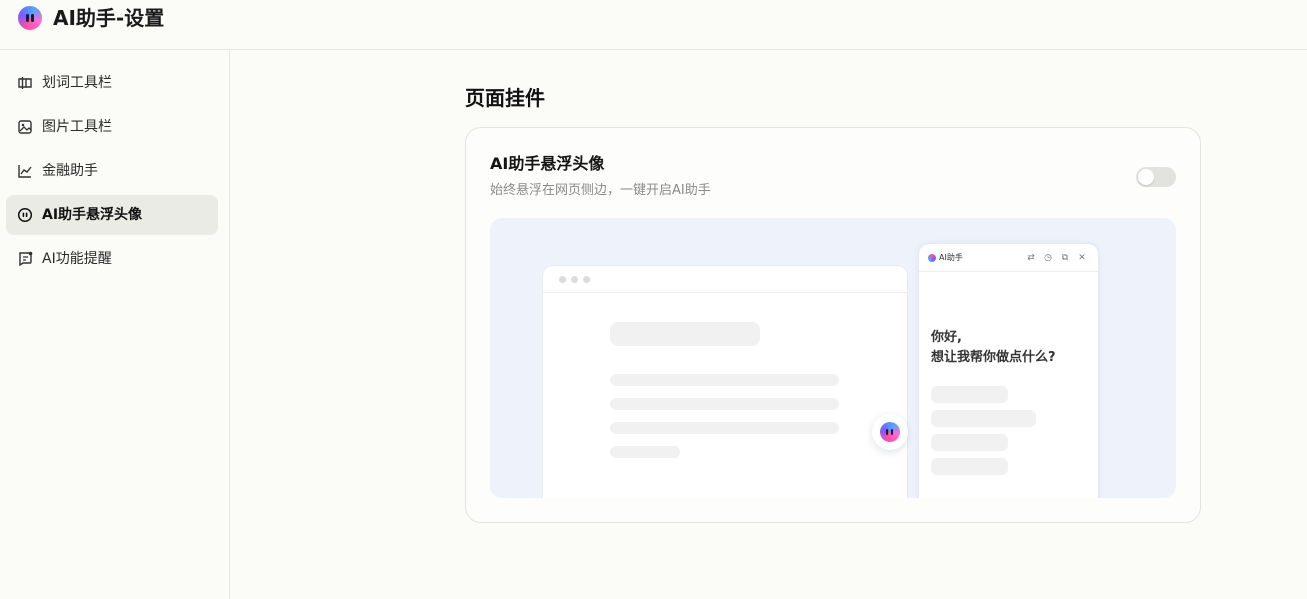 The height and width of the screenshot is (599, 1307). I want to click on sidebar-item-label: 金融助手, so click(70, 171).